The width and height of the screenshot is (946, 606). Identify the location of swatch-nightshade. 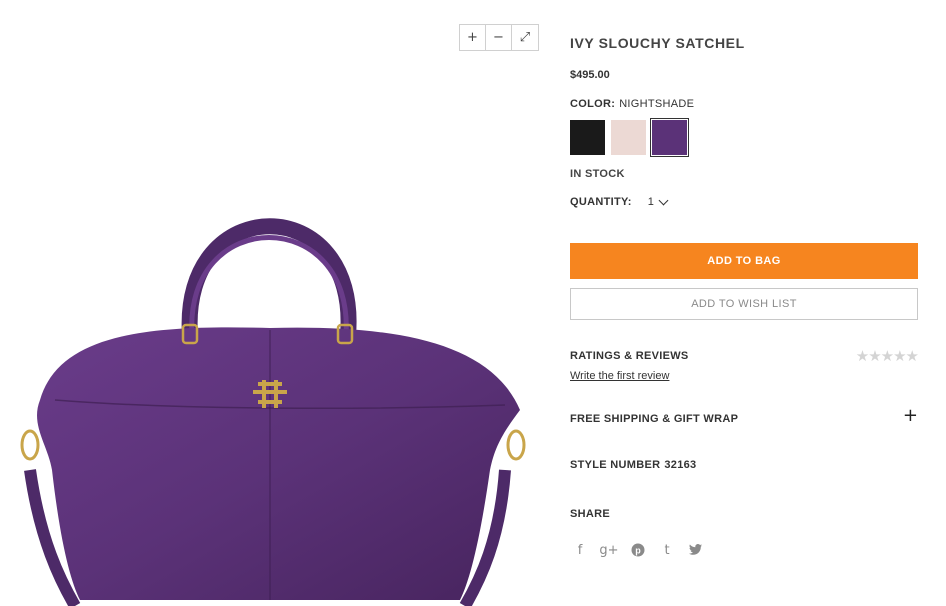
(669, 137).